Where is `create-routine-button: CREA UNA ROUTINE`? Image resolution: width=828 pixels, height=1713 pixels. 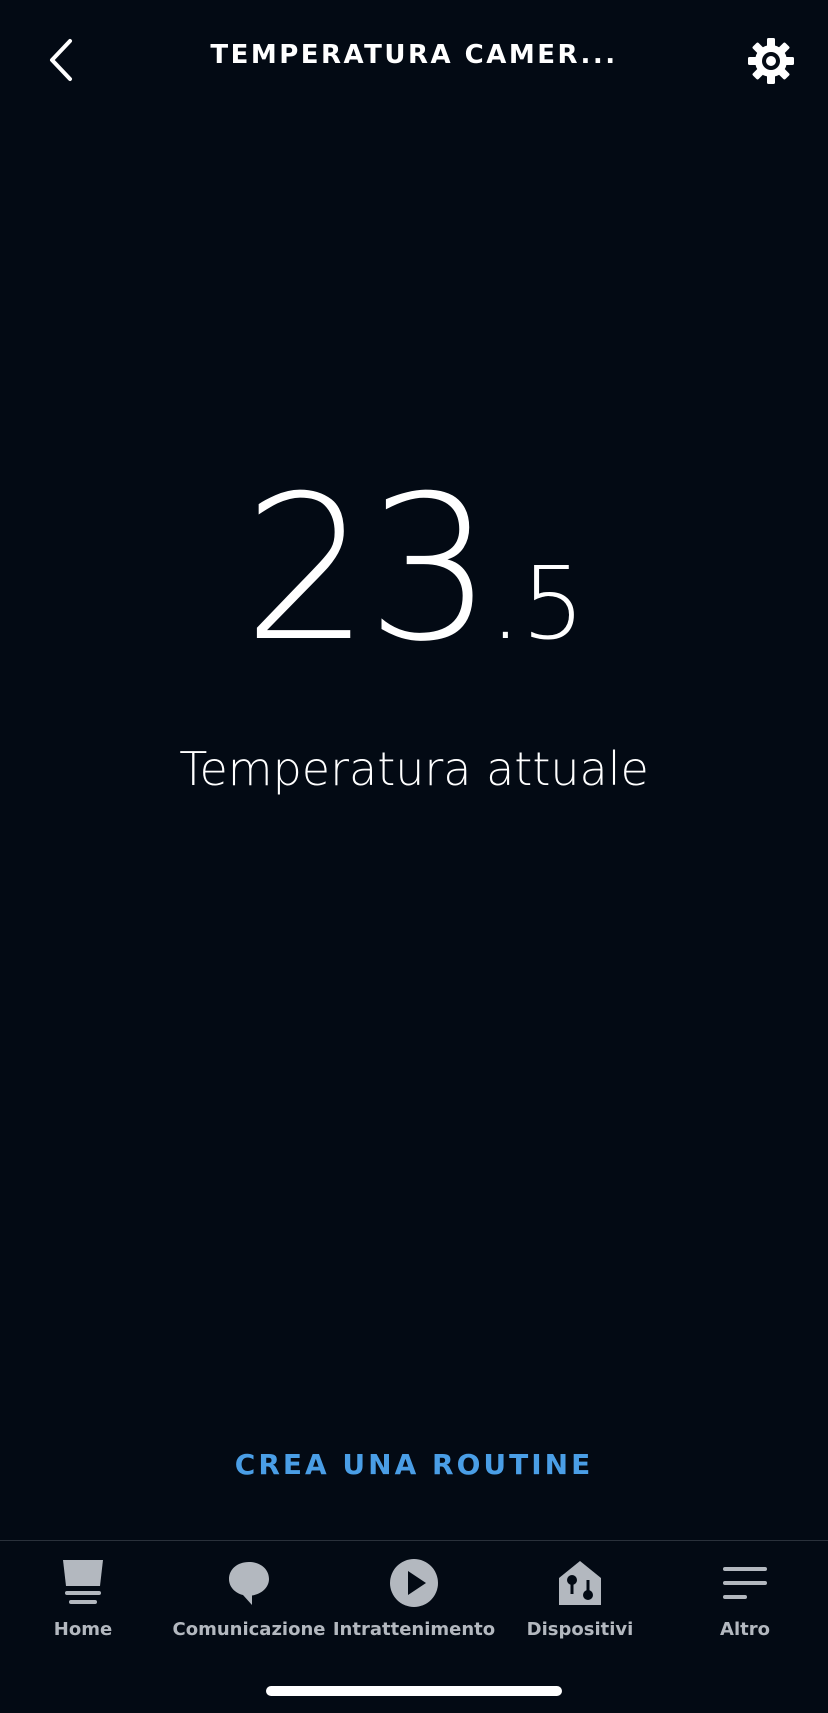 create-routine-button: CREA UNA ROUTINE is located at coordinates (414, 1464).